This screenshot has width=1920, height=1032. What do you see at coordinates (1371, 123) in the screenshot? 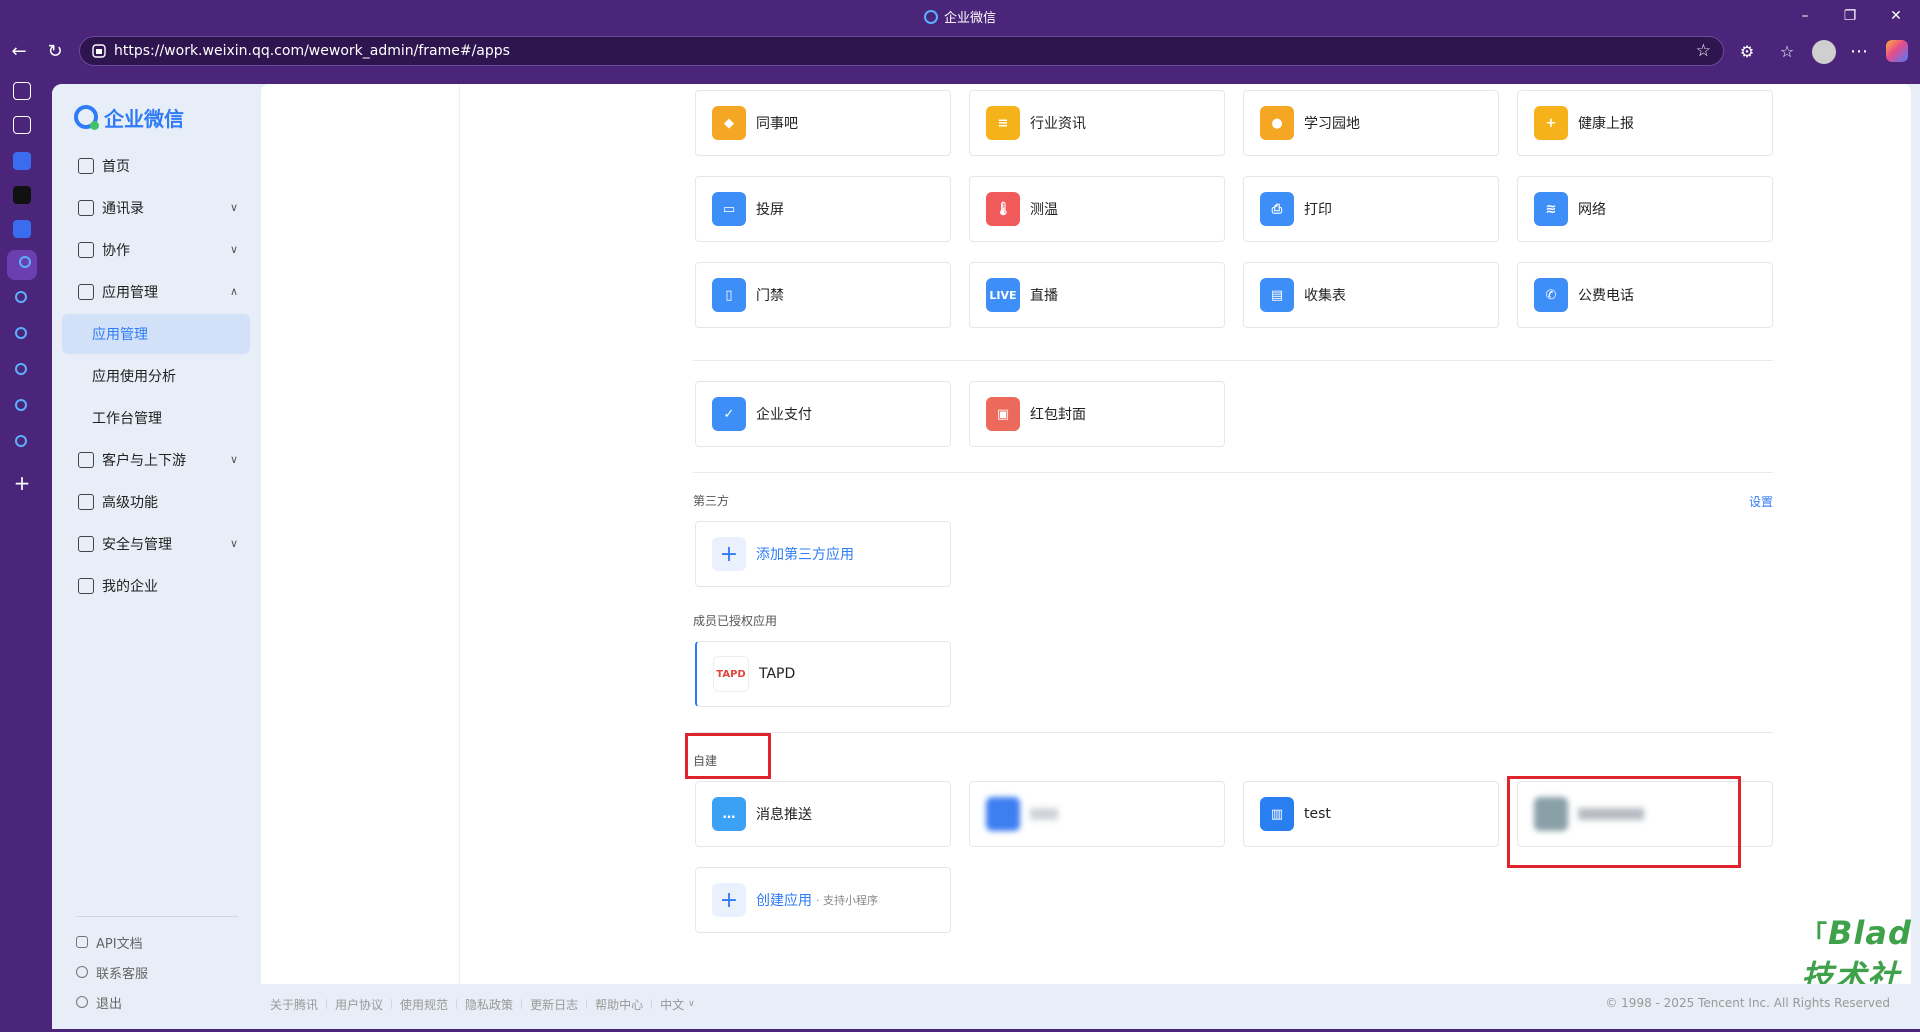
I see `app-tile-learning: ● 学习园地` at bounding box center [1371, 123].